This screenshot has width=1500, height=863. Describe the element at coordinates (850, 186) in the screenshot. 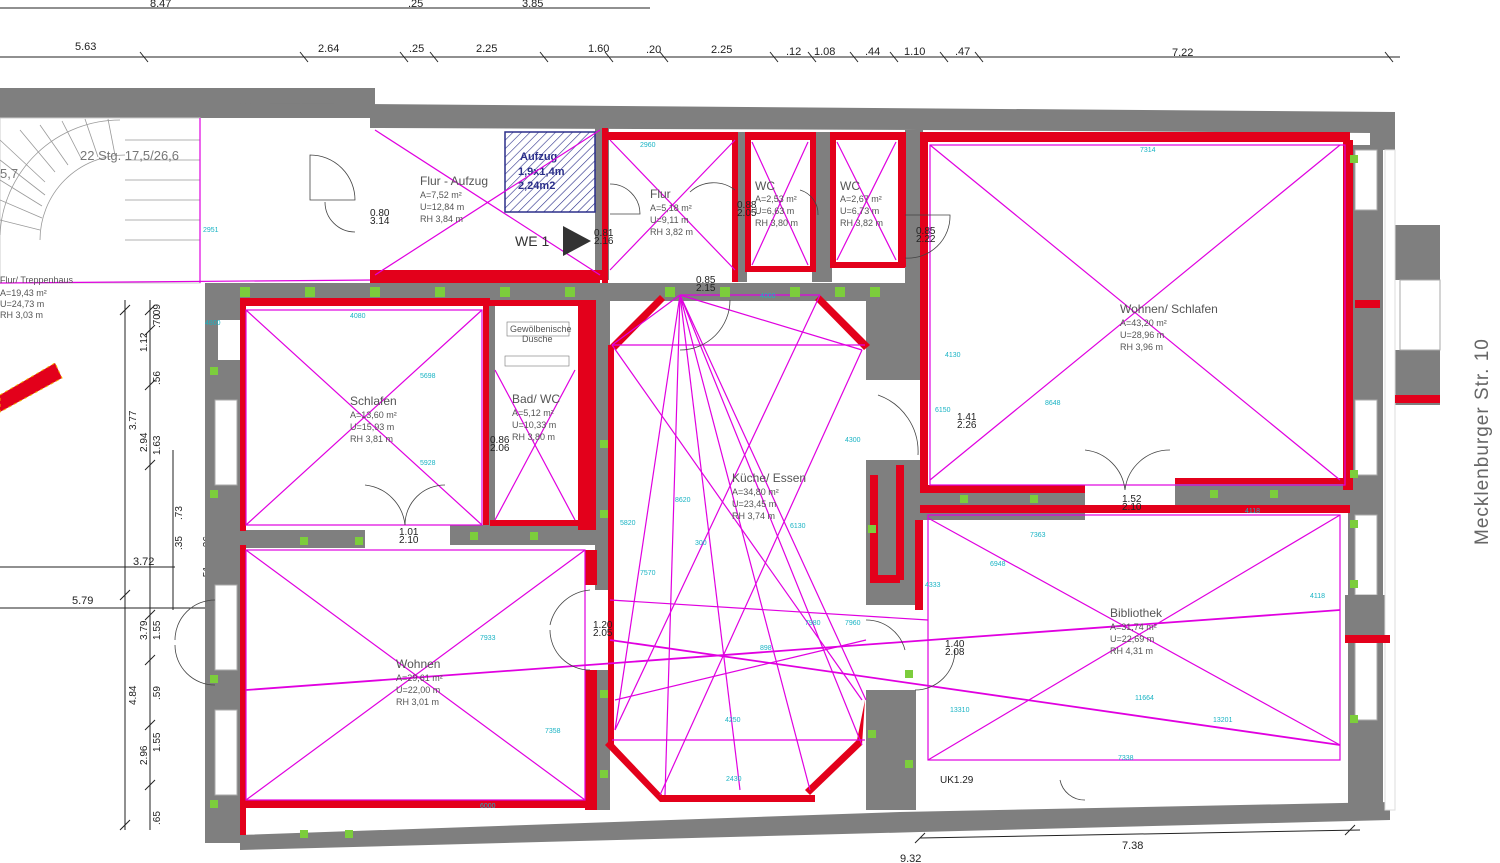

I see `room-wc2-name: WC` at that location.